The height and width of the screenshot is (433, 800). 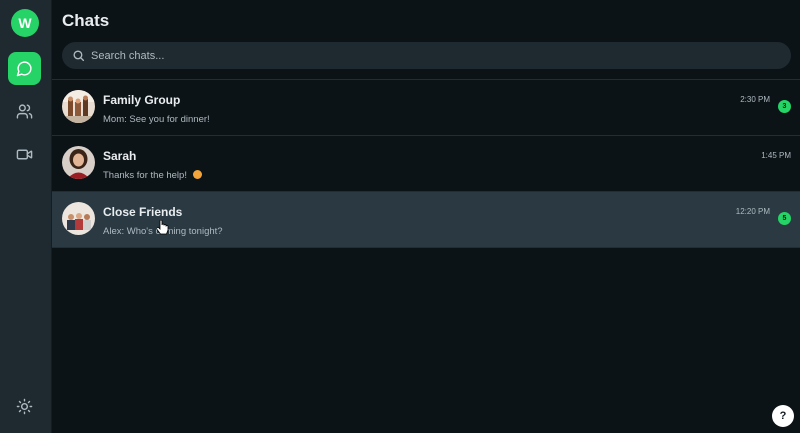 I want to click on video-icon, so click(x=24, y=154).